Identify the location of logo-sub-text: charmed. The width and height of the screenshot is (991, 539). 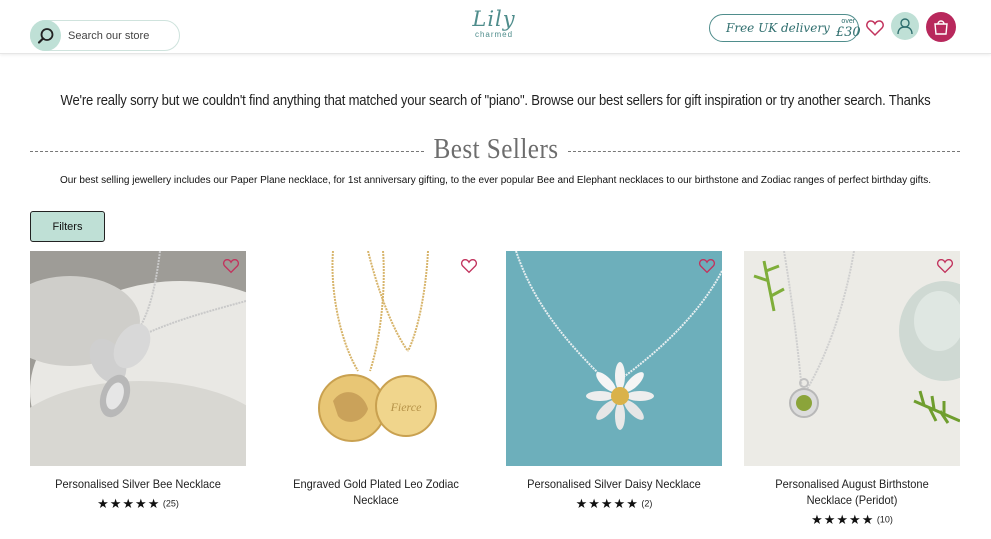
(494, 34).